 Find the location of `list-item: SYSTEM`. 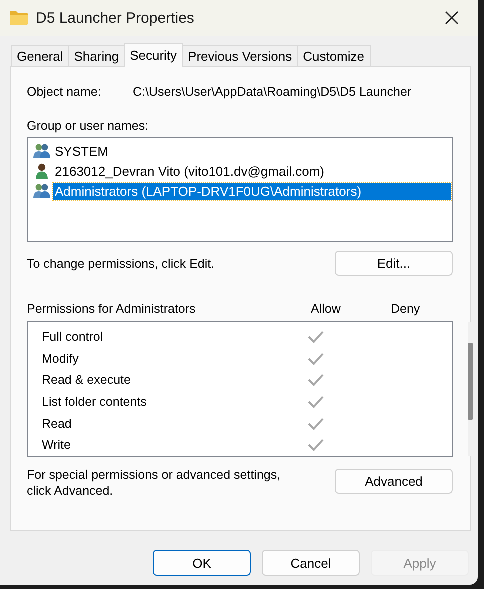

list-item: SYSTEM is located at coordinates (81, 151).